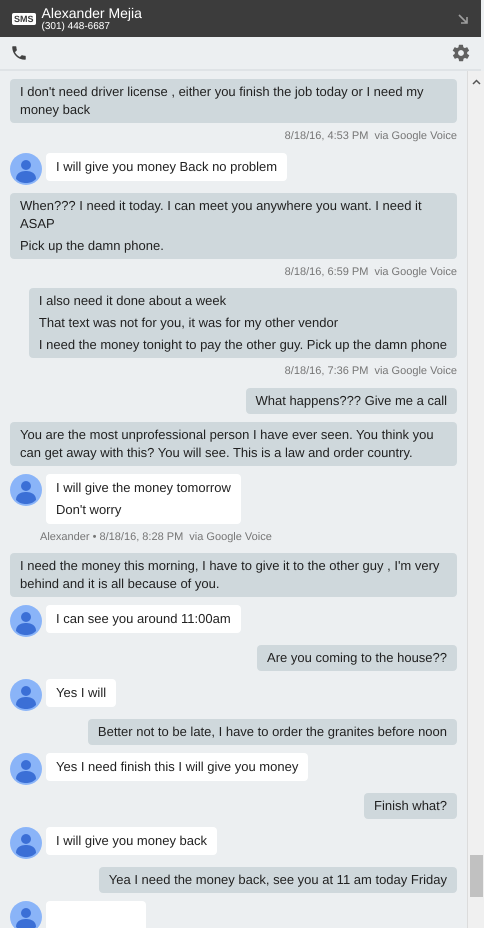 The width and height of the screenshot is (484, 928). I want to click on message-text: I need the money tonight to pay the other guy. Pick up the damn phone, so click(242, 345).